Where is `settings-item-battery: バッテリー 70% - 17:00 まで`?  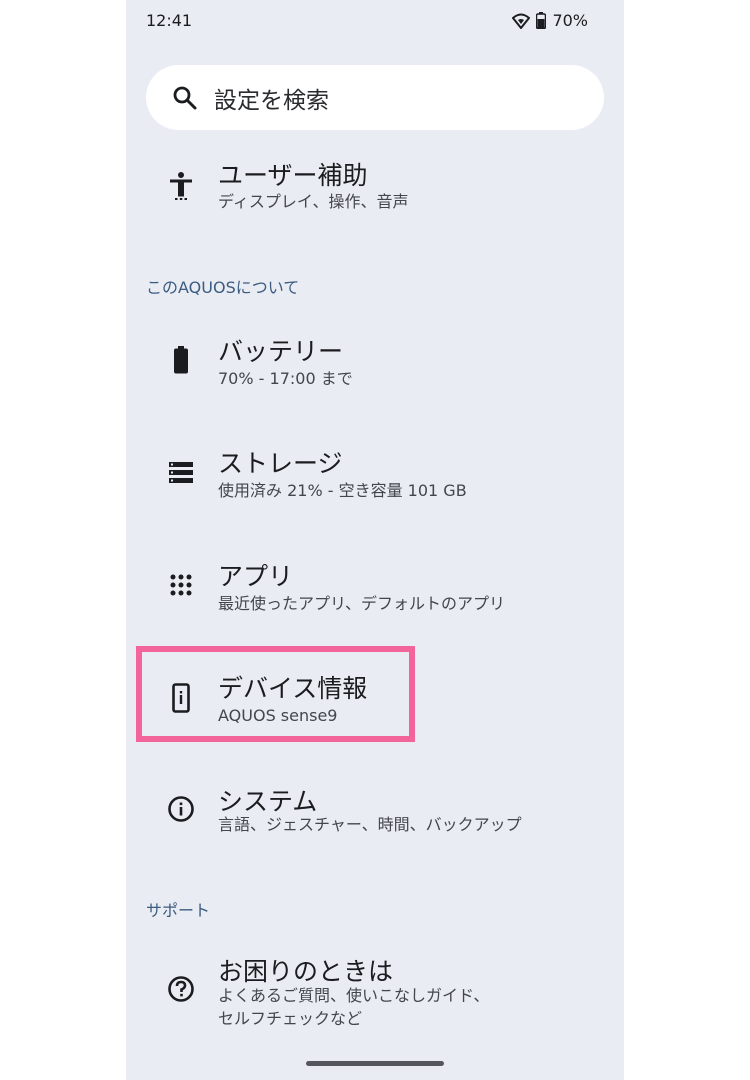 settings-item-battery: バッテリー 70% - 17:00 まで is located at coordinates (375, 375).